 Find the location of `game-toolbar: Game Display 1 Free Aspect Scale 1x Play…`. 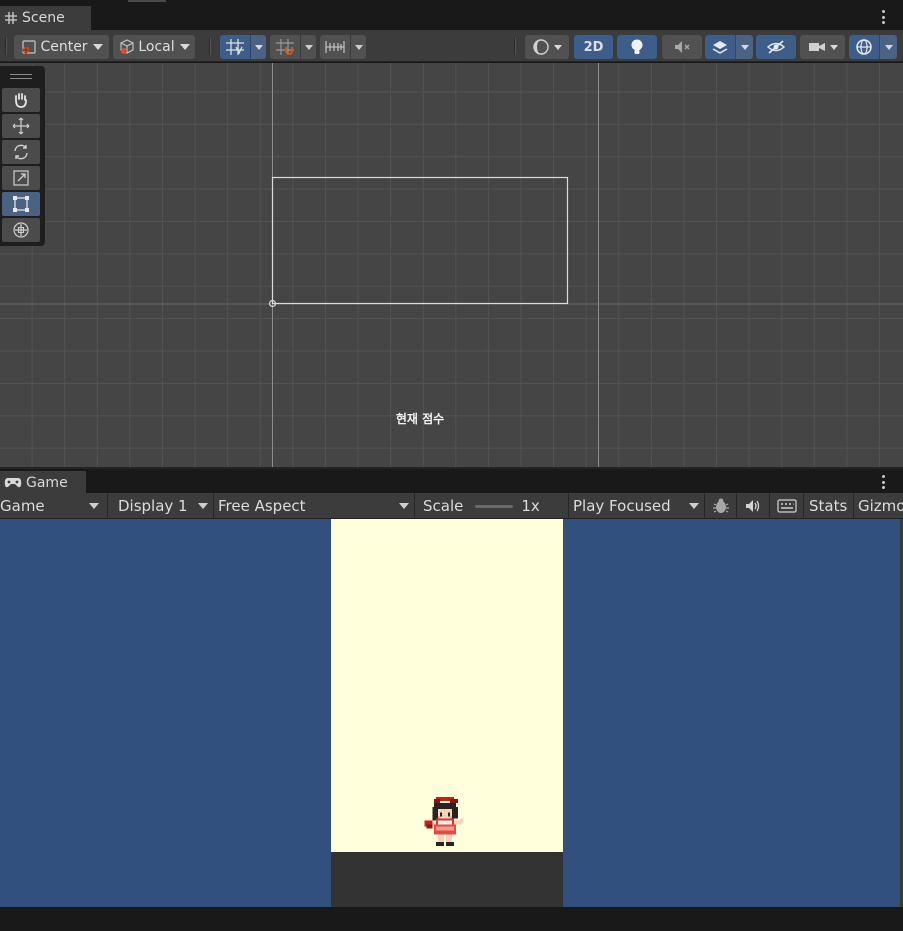

game-toolbar: Game Display 1 Free Aspect Scale 1x Play… is located at coordinates (451, 506).